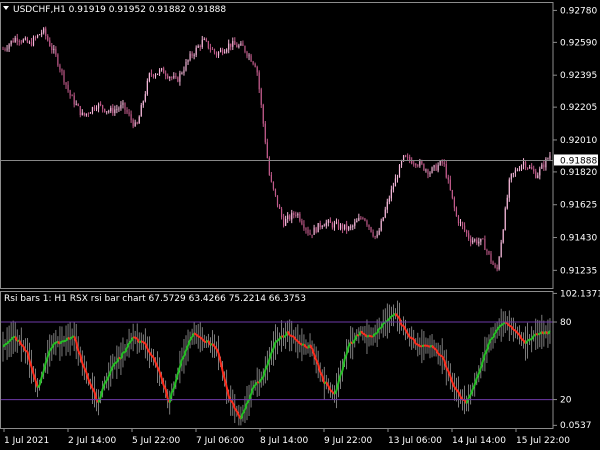 The width and height of the screenshot is (600, 450). I want to click on time-tick-label: 13 Jul 06:00, so click(415, 441).